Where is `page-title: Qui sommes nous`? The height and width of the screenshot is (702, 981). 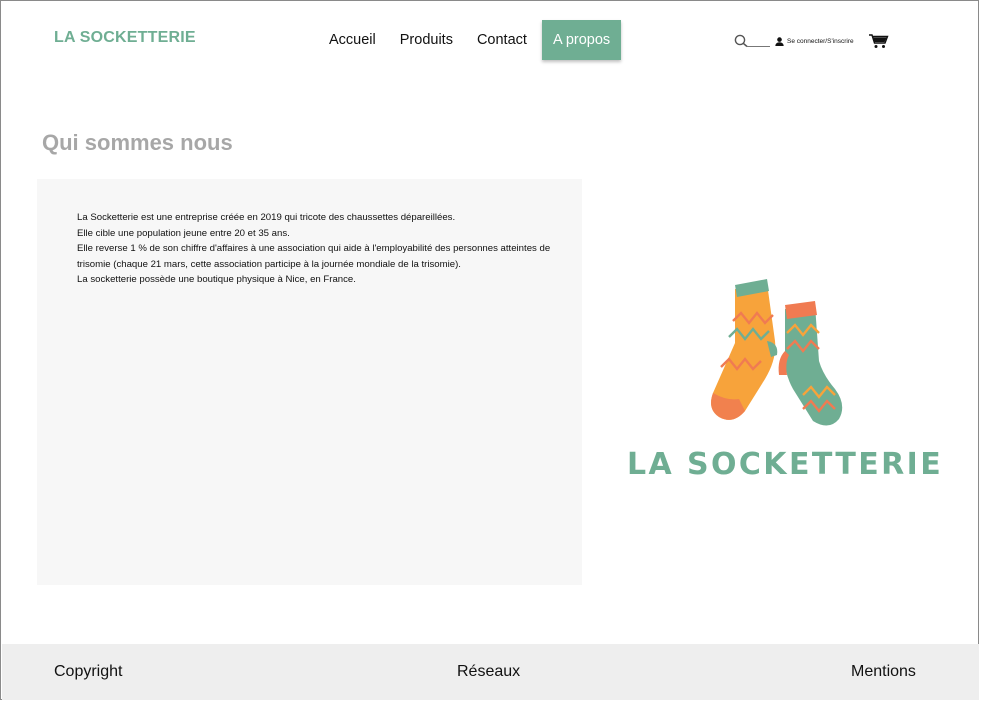 page-title: Qui sommes nous is located at coordinates (137, 142).